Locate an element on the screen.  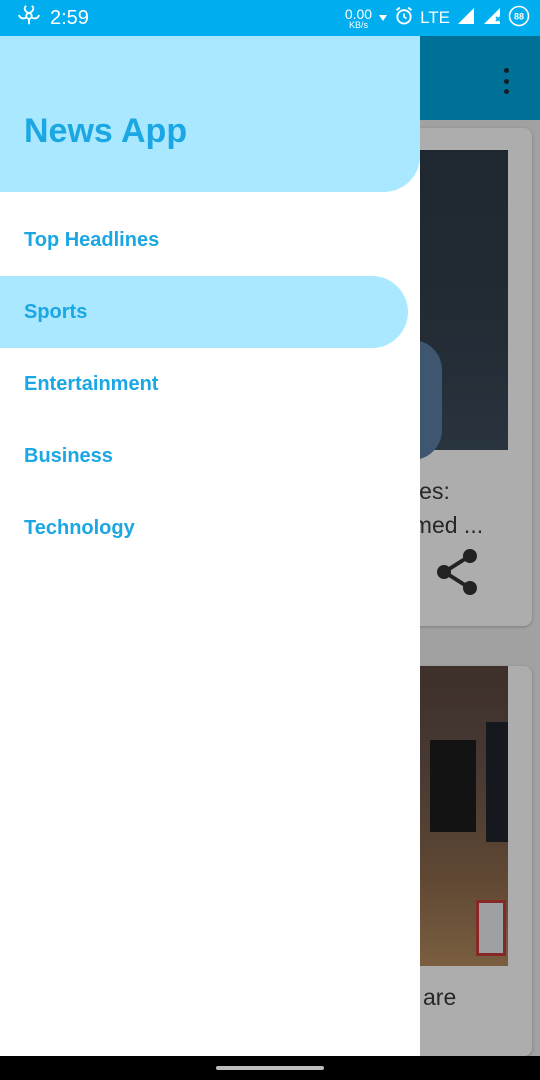
nav-item-top-headlines: Top Headlines is located at coordinates (204, 240).